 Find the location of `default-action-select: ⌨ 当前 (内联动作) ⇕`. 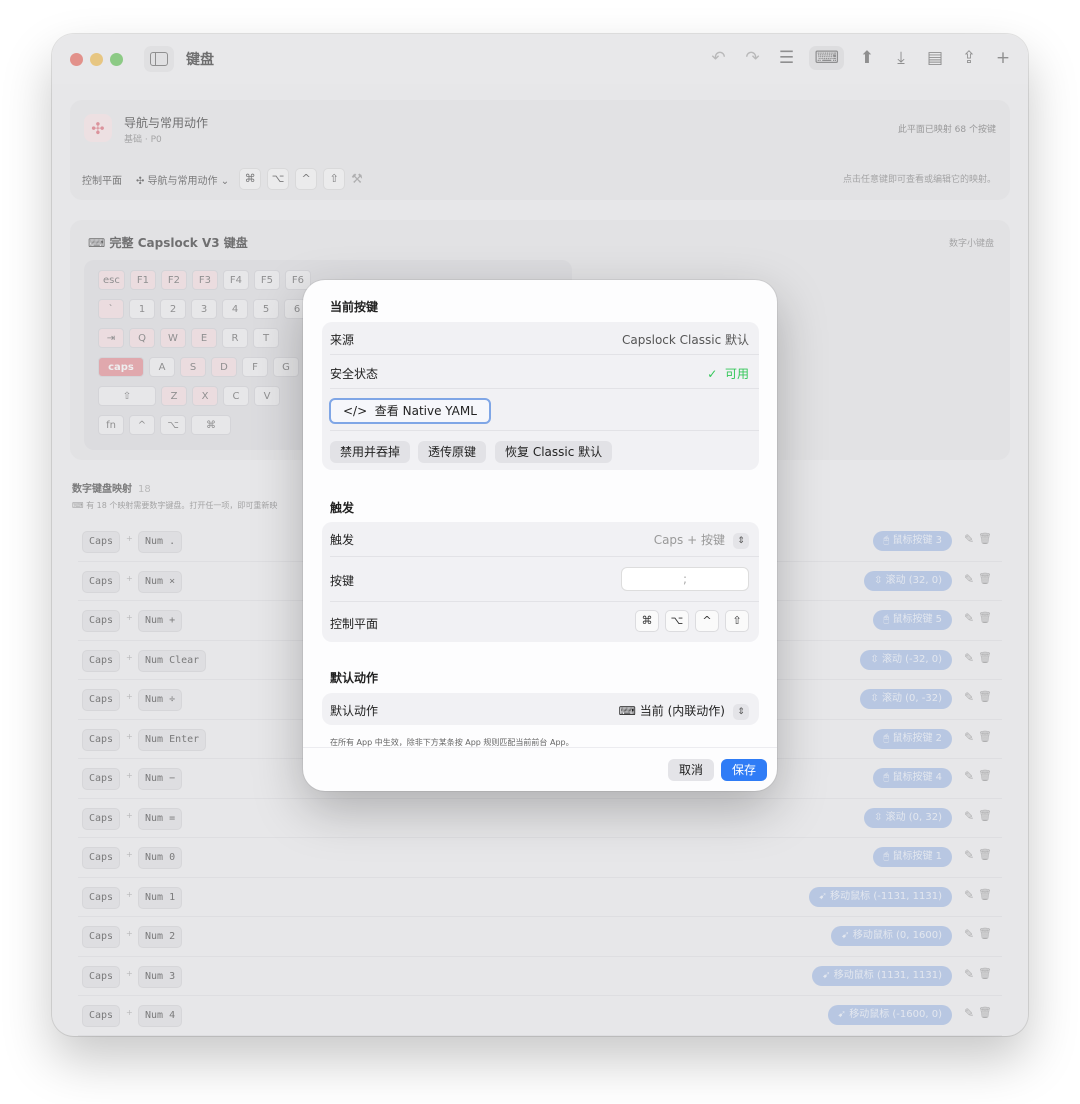

default-action-select: ⌨ 当前 (内联动作) ⇕ is located at coordinates (684, 711).